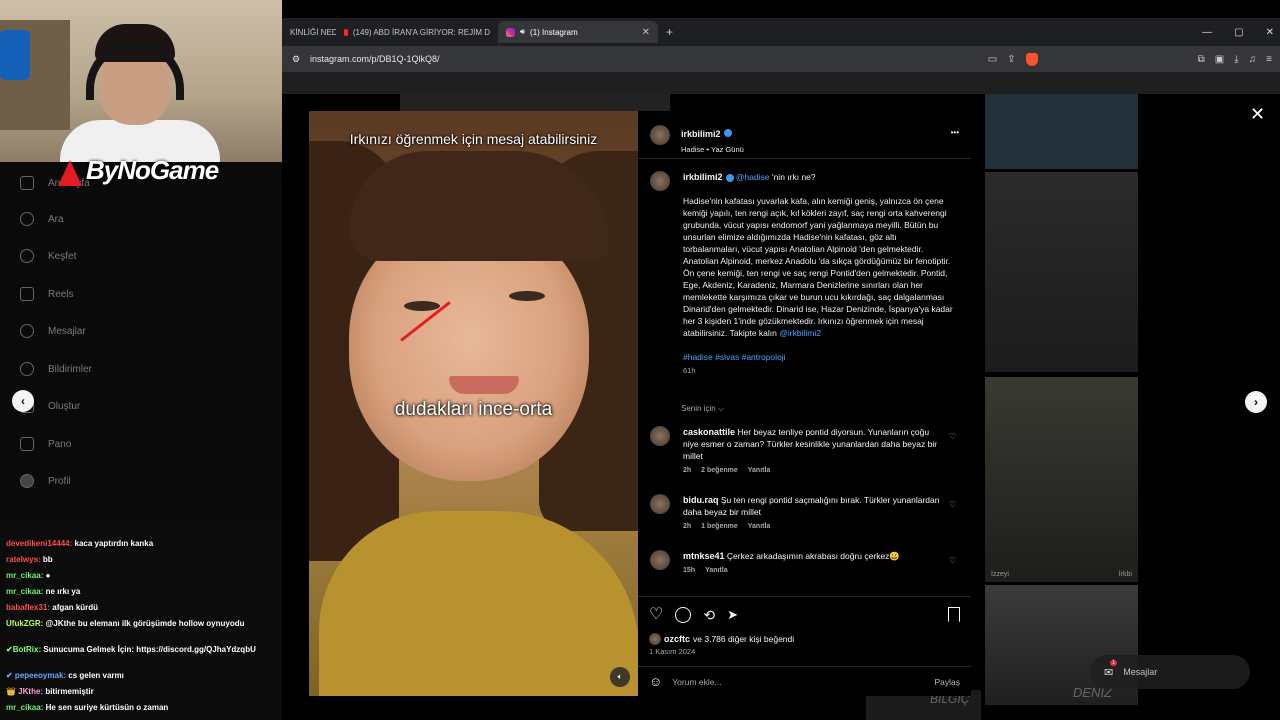 This screenshot has height=720, width=1280. Describe the element at coordinates (655, 639) in the screenshot. I see `liker-avatar` at that location.